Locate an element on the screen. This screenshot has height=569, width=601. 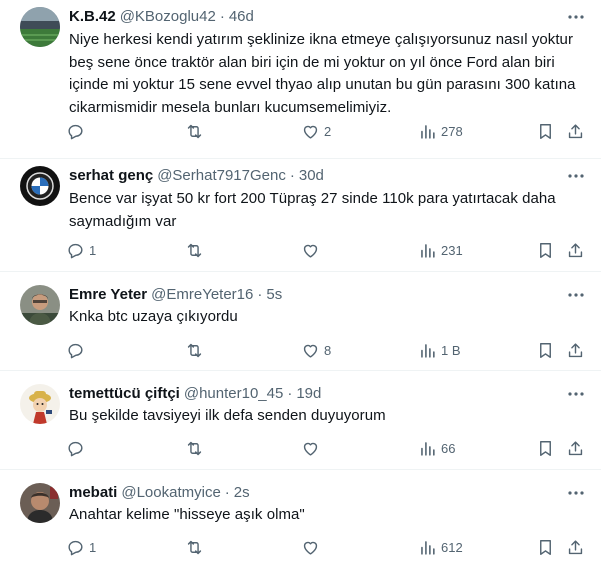
user-handle: @hunter10_45 is located at coordinates (233, 393).